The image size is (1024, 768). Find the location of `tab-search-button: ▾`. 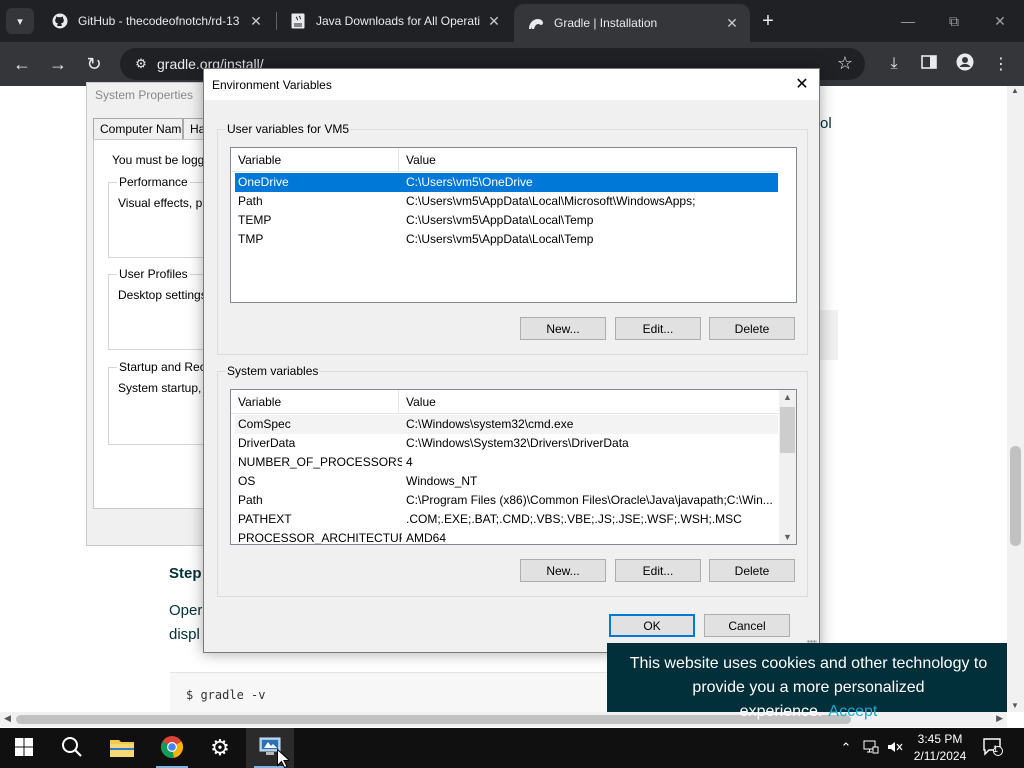

tab-search-button: ▾ is located at coordinates (20, 21).